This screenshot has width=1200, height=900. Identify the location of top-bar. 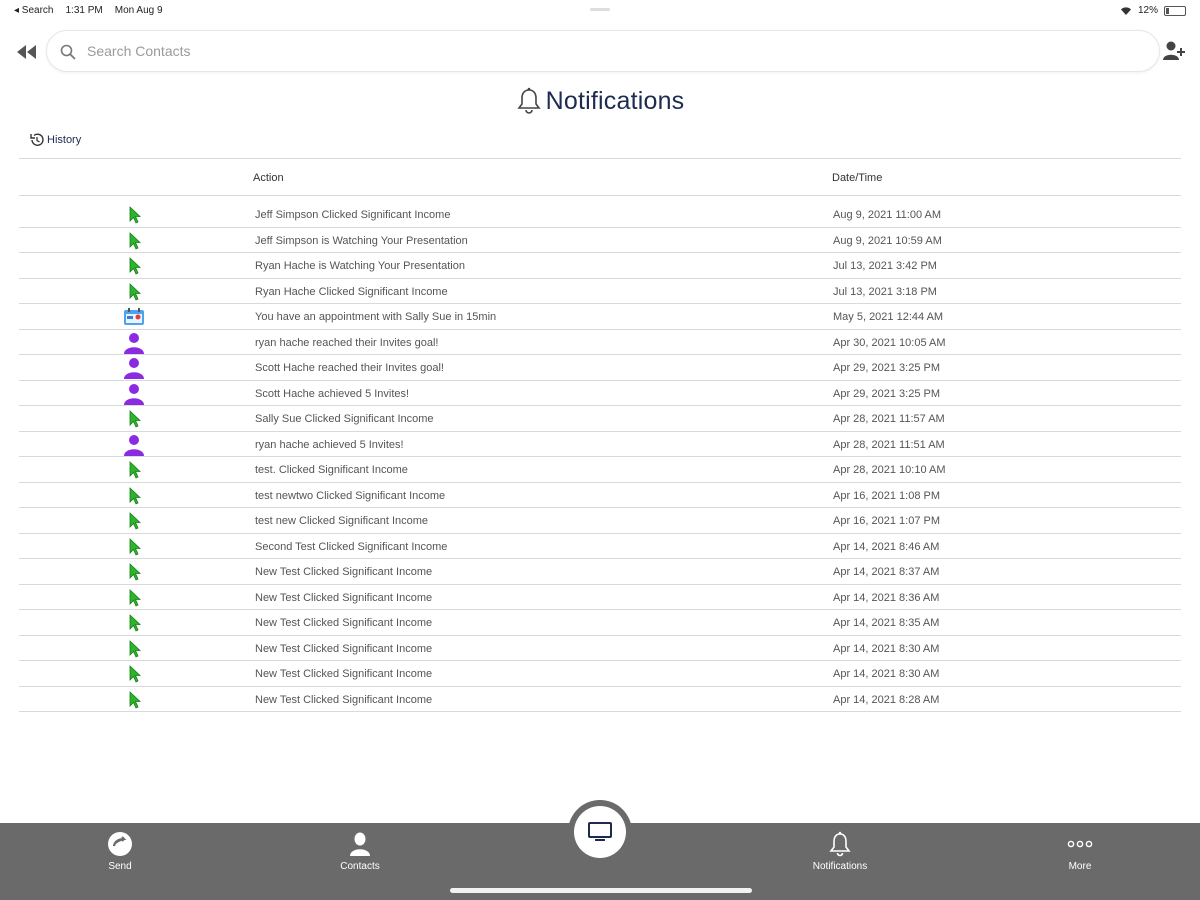
(600, 52).